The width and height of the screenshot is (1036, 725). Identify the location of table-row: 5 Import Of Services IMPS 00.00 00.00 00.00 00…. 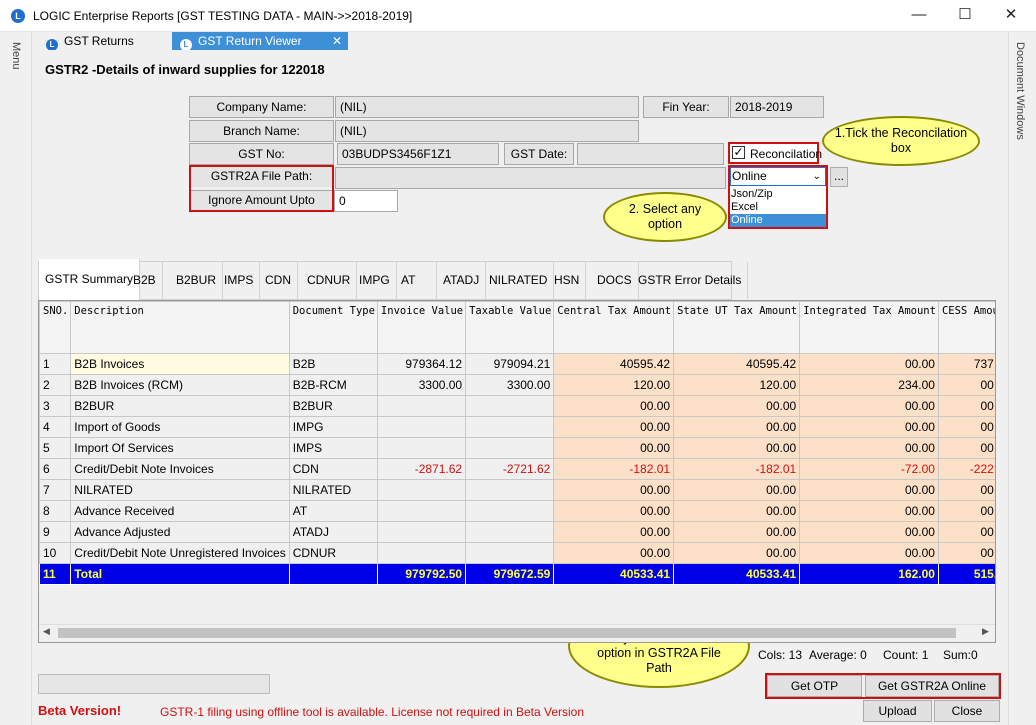
(517, 448).